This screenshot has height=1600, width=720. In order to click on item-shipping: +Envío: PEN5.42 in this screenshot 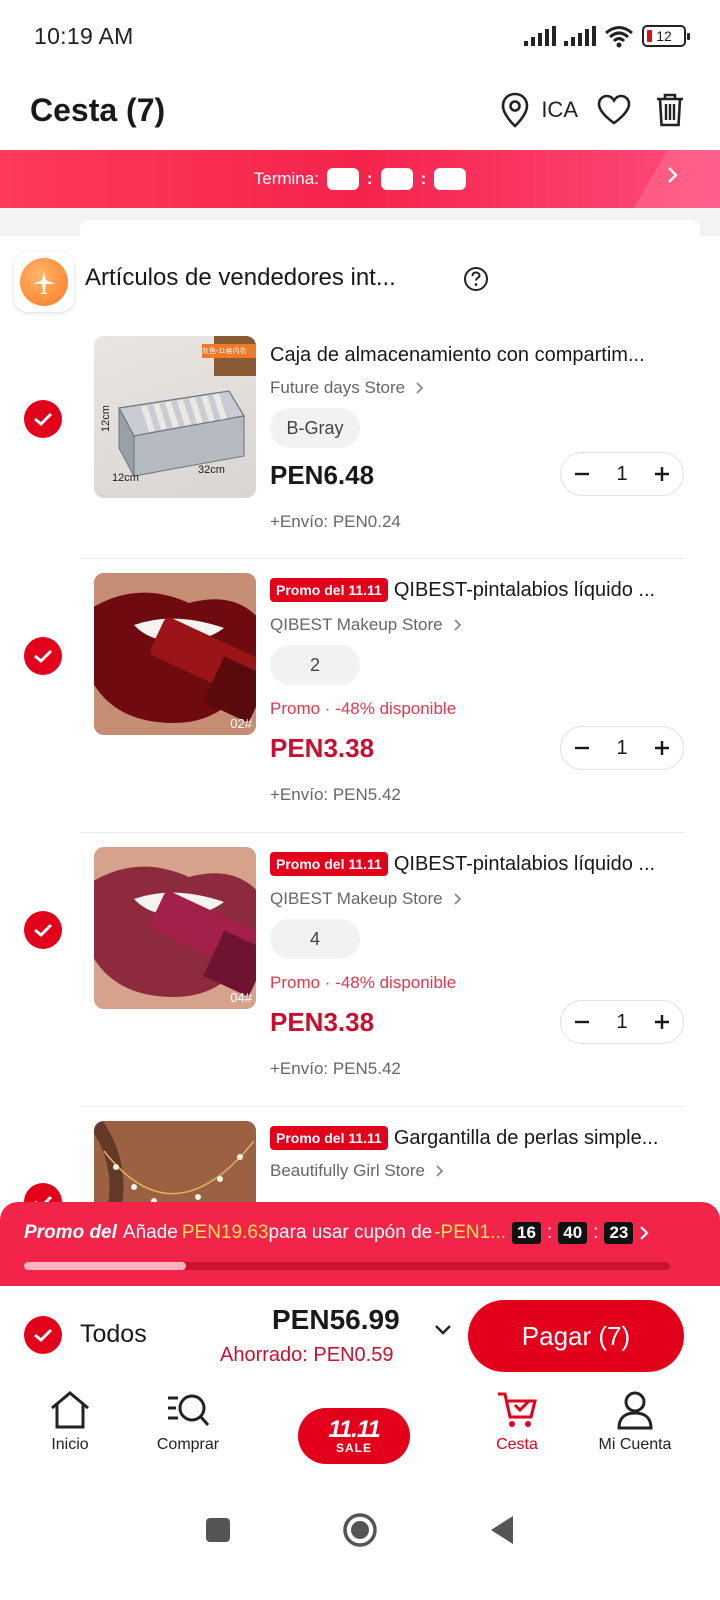, I will do `click(335, 794)`.